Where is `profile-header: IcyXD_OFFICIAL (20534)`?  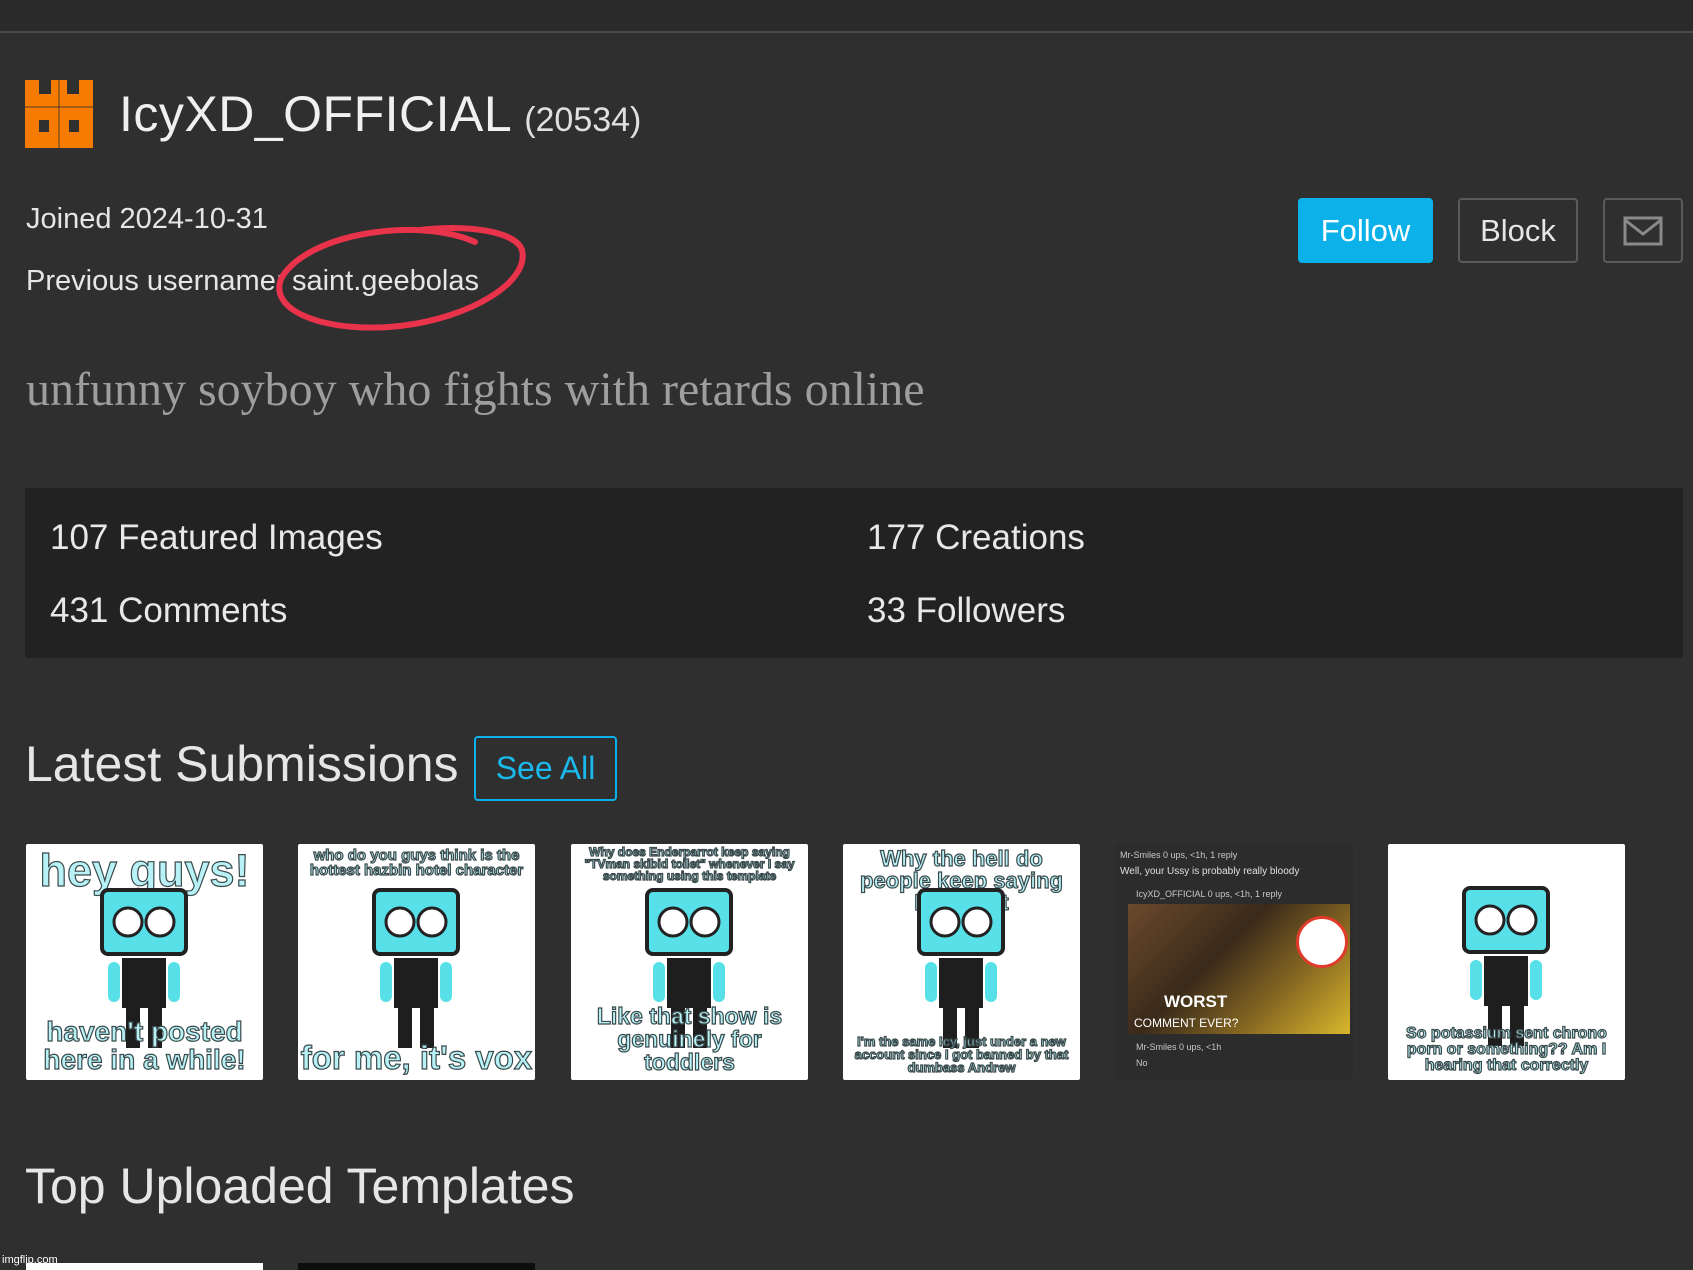
profile-header: IcyXD_OFFICIAL (20534) is located at coordinates (333, 114).